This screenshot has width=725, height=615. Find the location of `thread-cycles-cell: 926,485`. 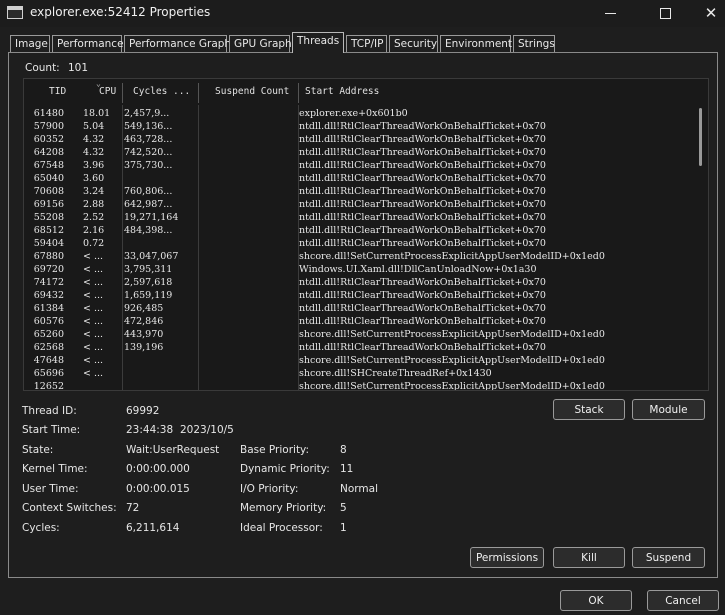

thread-cycles-cell: 926,485 is located at coordinates (144, 308).